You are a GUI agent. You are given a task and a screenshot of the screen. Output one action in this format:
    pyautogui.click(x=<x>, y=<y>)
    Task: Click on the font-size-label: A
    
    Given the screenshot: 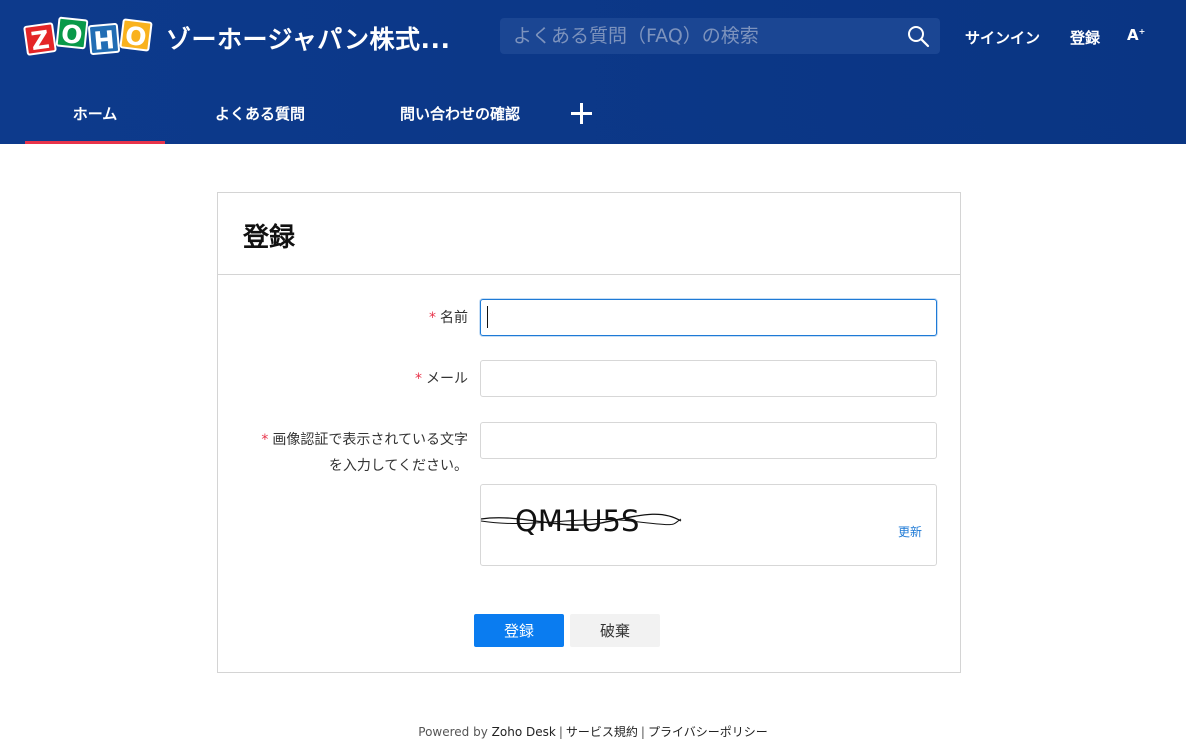 What is the action you would take?
    pyautogui.click(x=1133, y=35)
    